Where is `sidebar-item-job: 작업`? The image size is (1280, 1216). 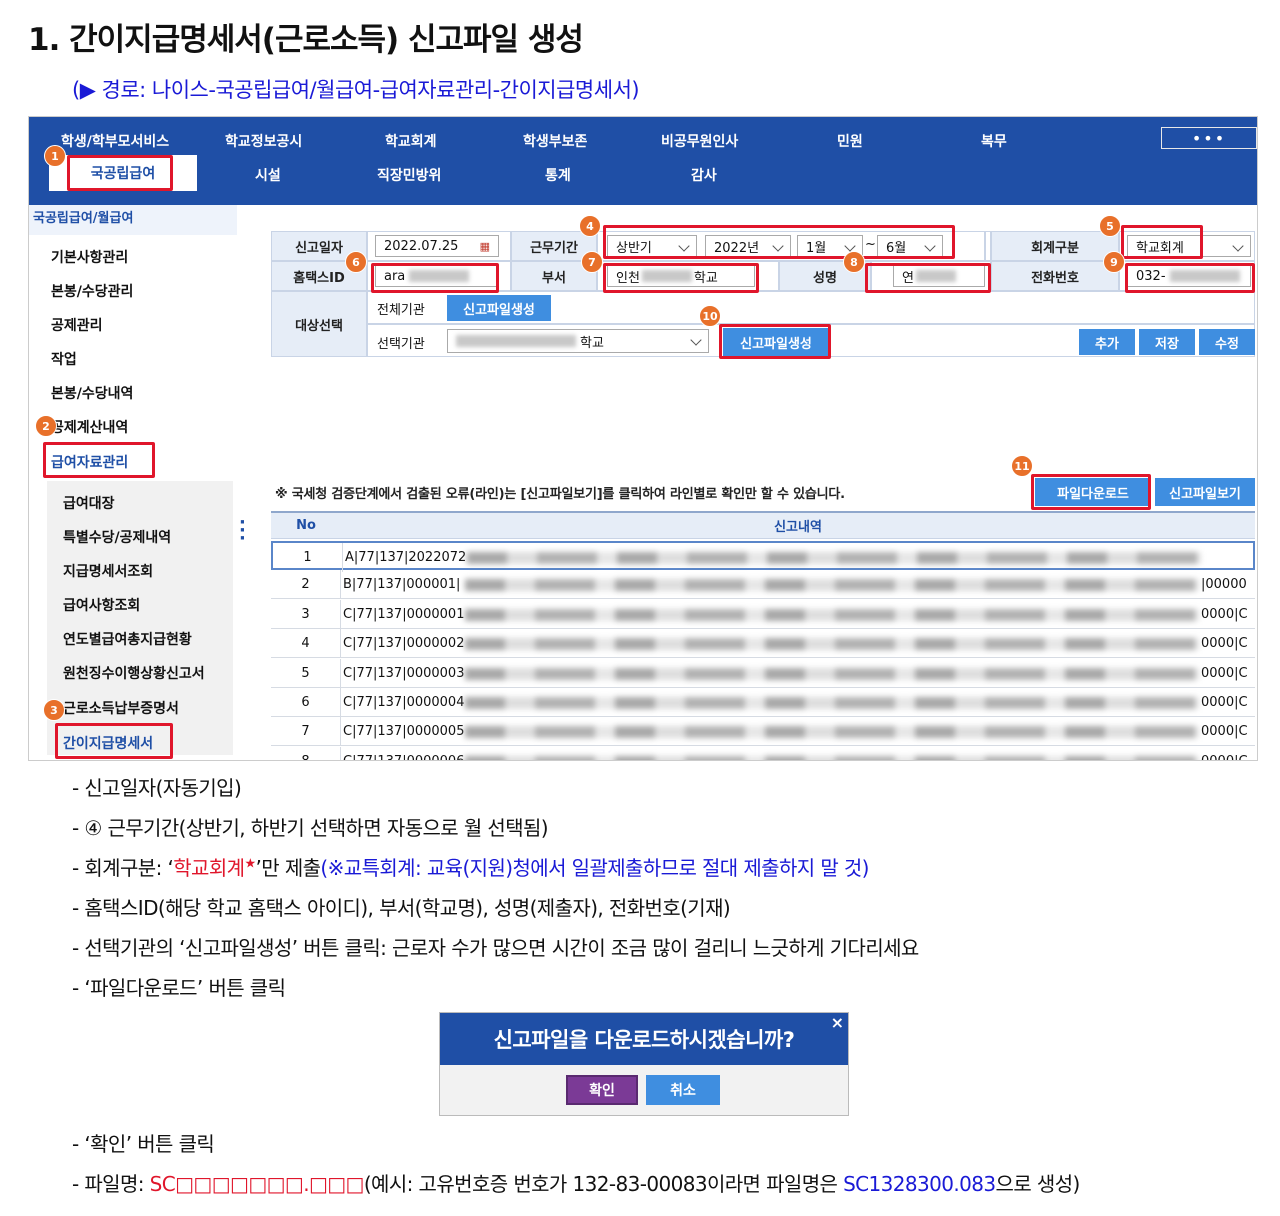 sidebar-item-job: 작업 is located at coordinates (64, 359).